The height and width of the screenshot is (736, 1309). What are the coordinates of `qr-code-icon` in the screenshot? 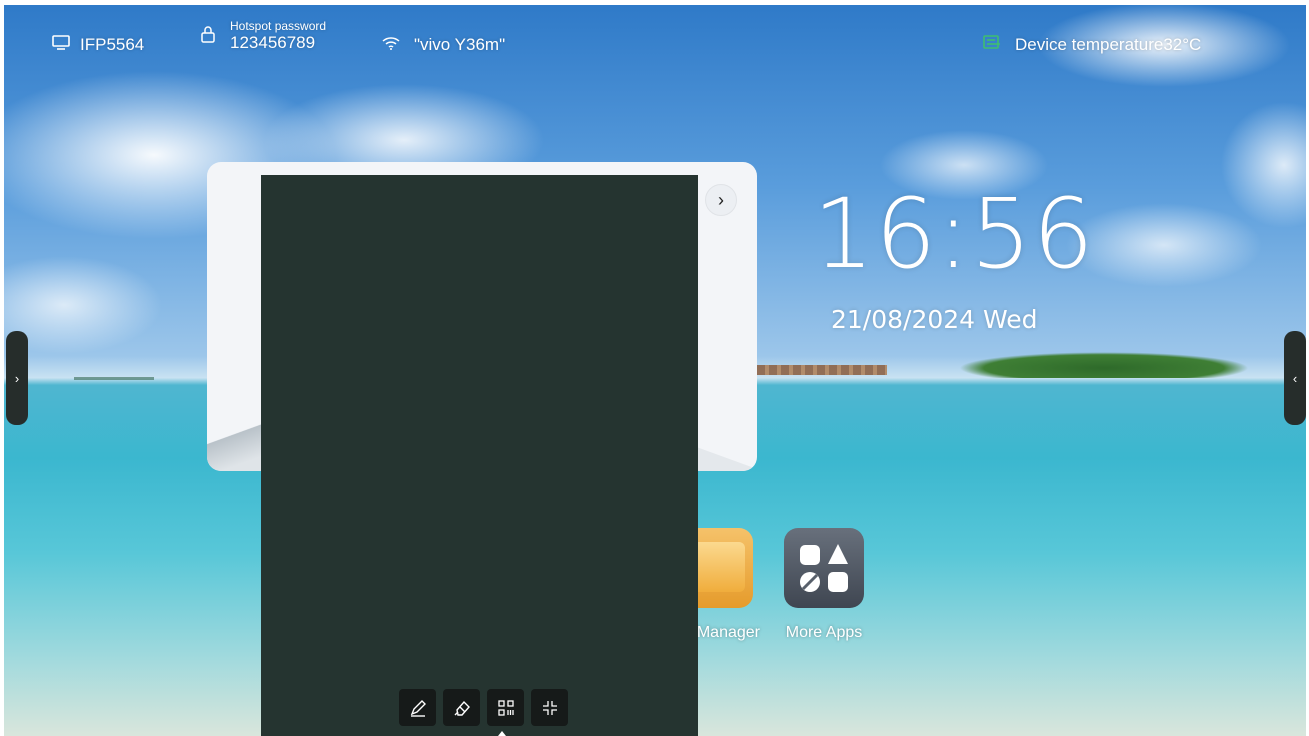 It's located at (505, 707).